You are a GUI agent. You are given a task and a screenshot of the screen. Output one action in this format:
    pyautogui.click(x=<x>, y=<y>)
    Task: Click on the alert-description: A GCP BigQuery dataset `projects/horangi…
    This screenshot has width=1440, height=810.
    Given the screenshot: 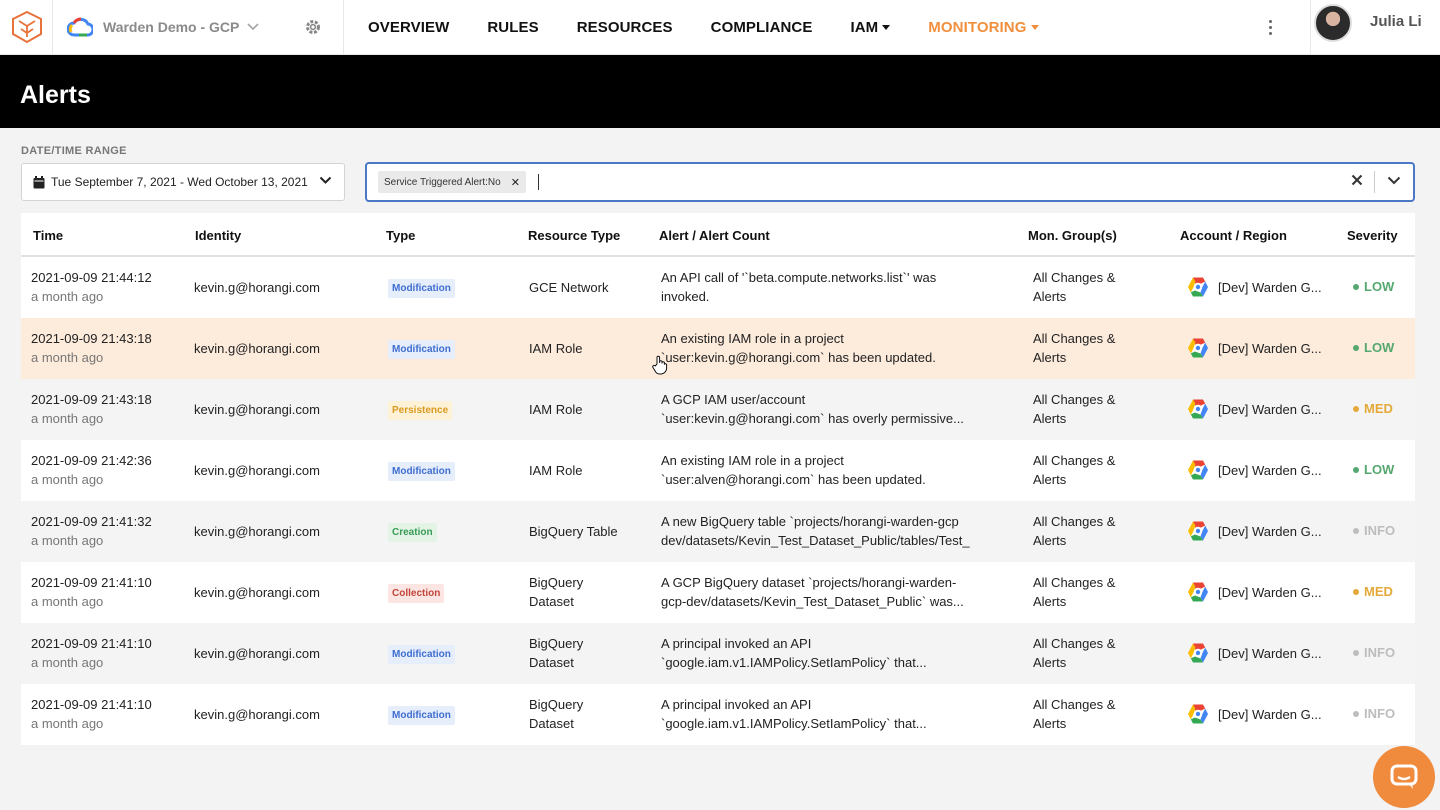 What is the action you would take?
    pyautogui.click(x=839, y=592)
    